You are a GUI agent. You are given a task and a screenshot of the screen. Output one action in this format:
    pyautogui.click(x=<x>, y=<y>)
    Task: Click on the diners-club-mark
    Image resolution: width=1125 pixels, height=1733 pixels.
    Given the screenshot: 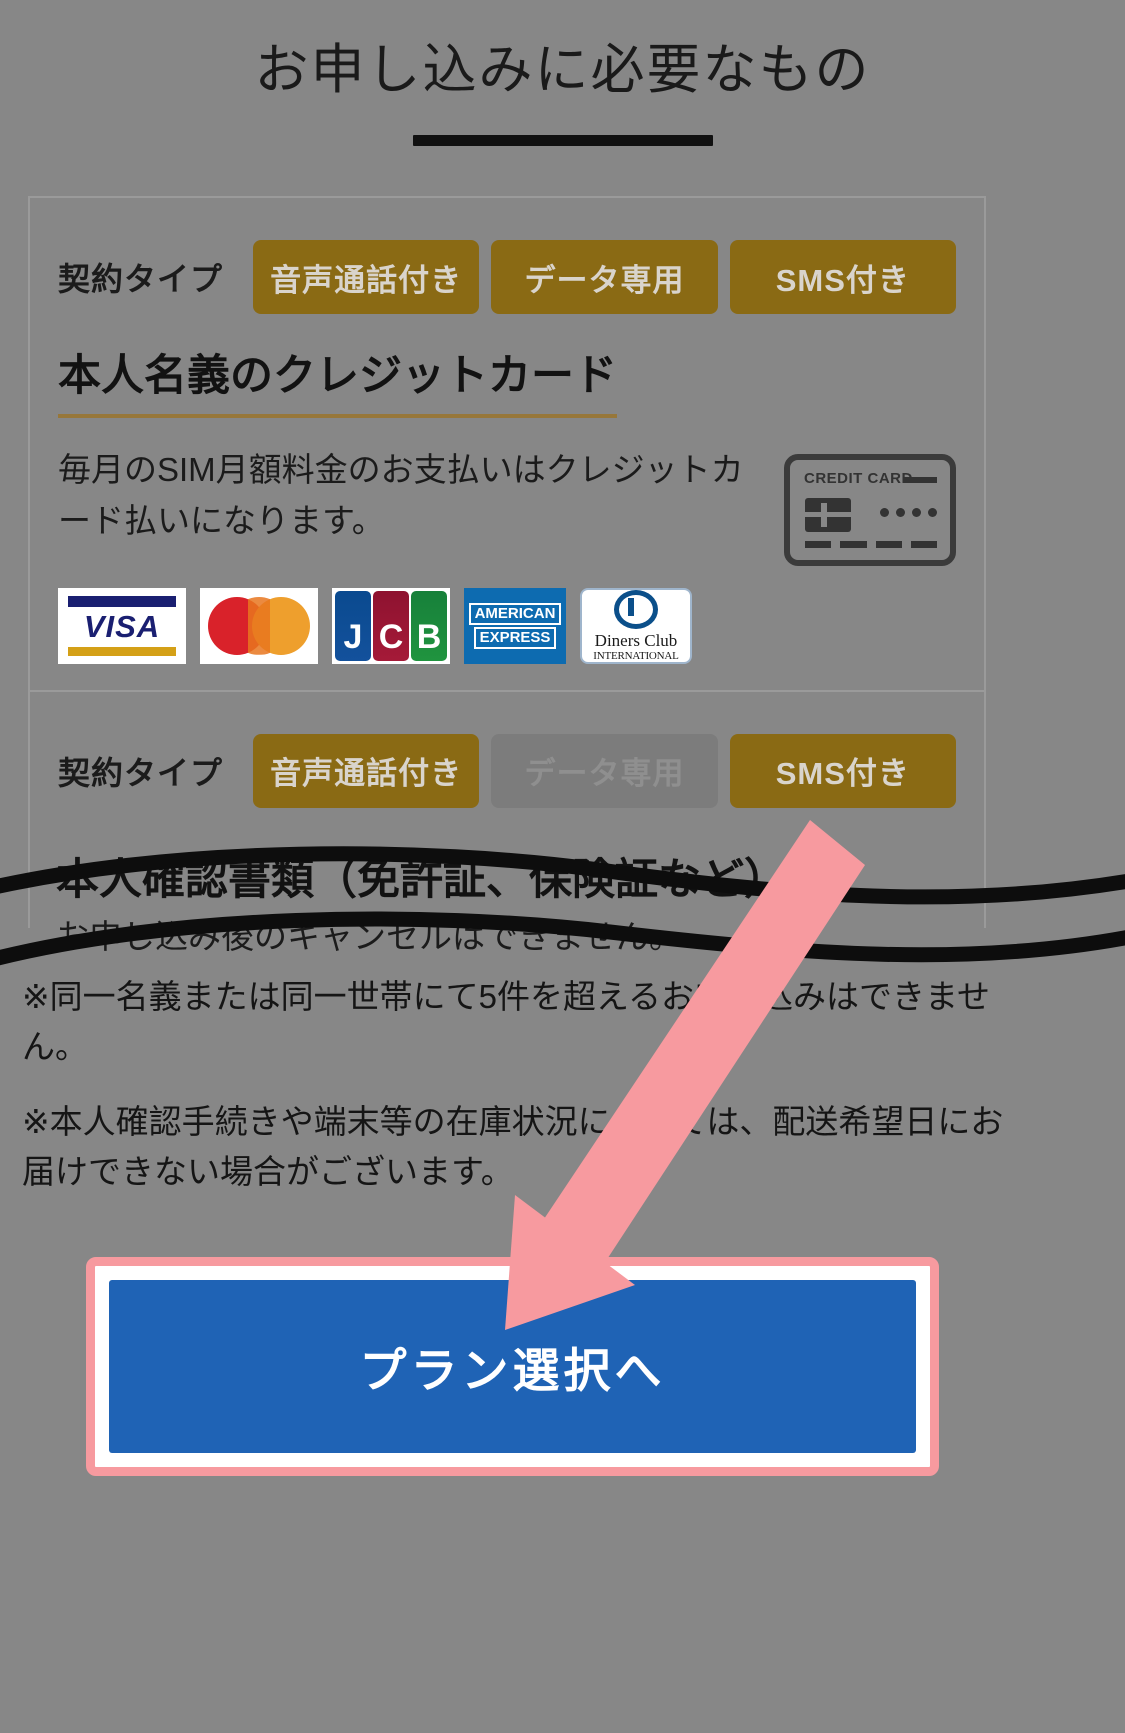 What is the action you would take?
    pyautogui.click(x=636, y=609)
    